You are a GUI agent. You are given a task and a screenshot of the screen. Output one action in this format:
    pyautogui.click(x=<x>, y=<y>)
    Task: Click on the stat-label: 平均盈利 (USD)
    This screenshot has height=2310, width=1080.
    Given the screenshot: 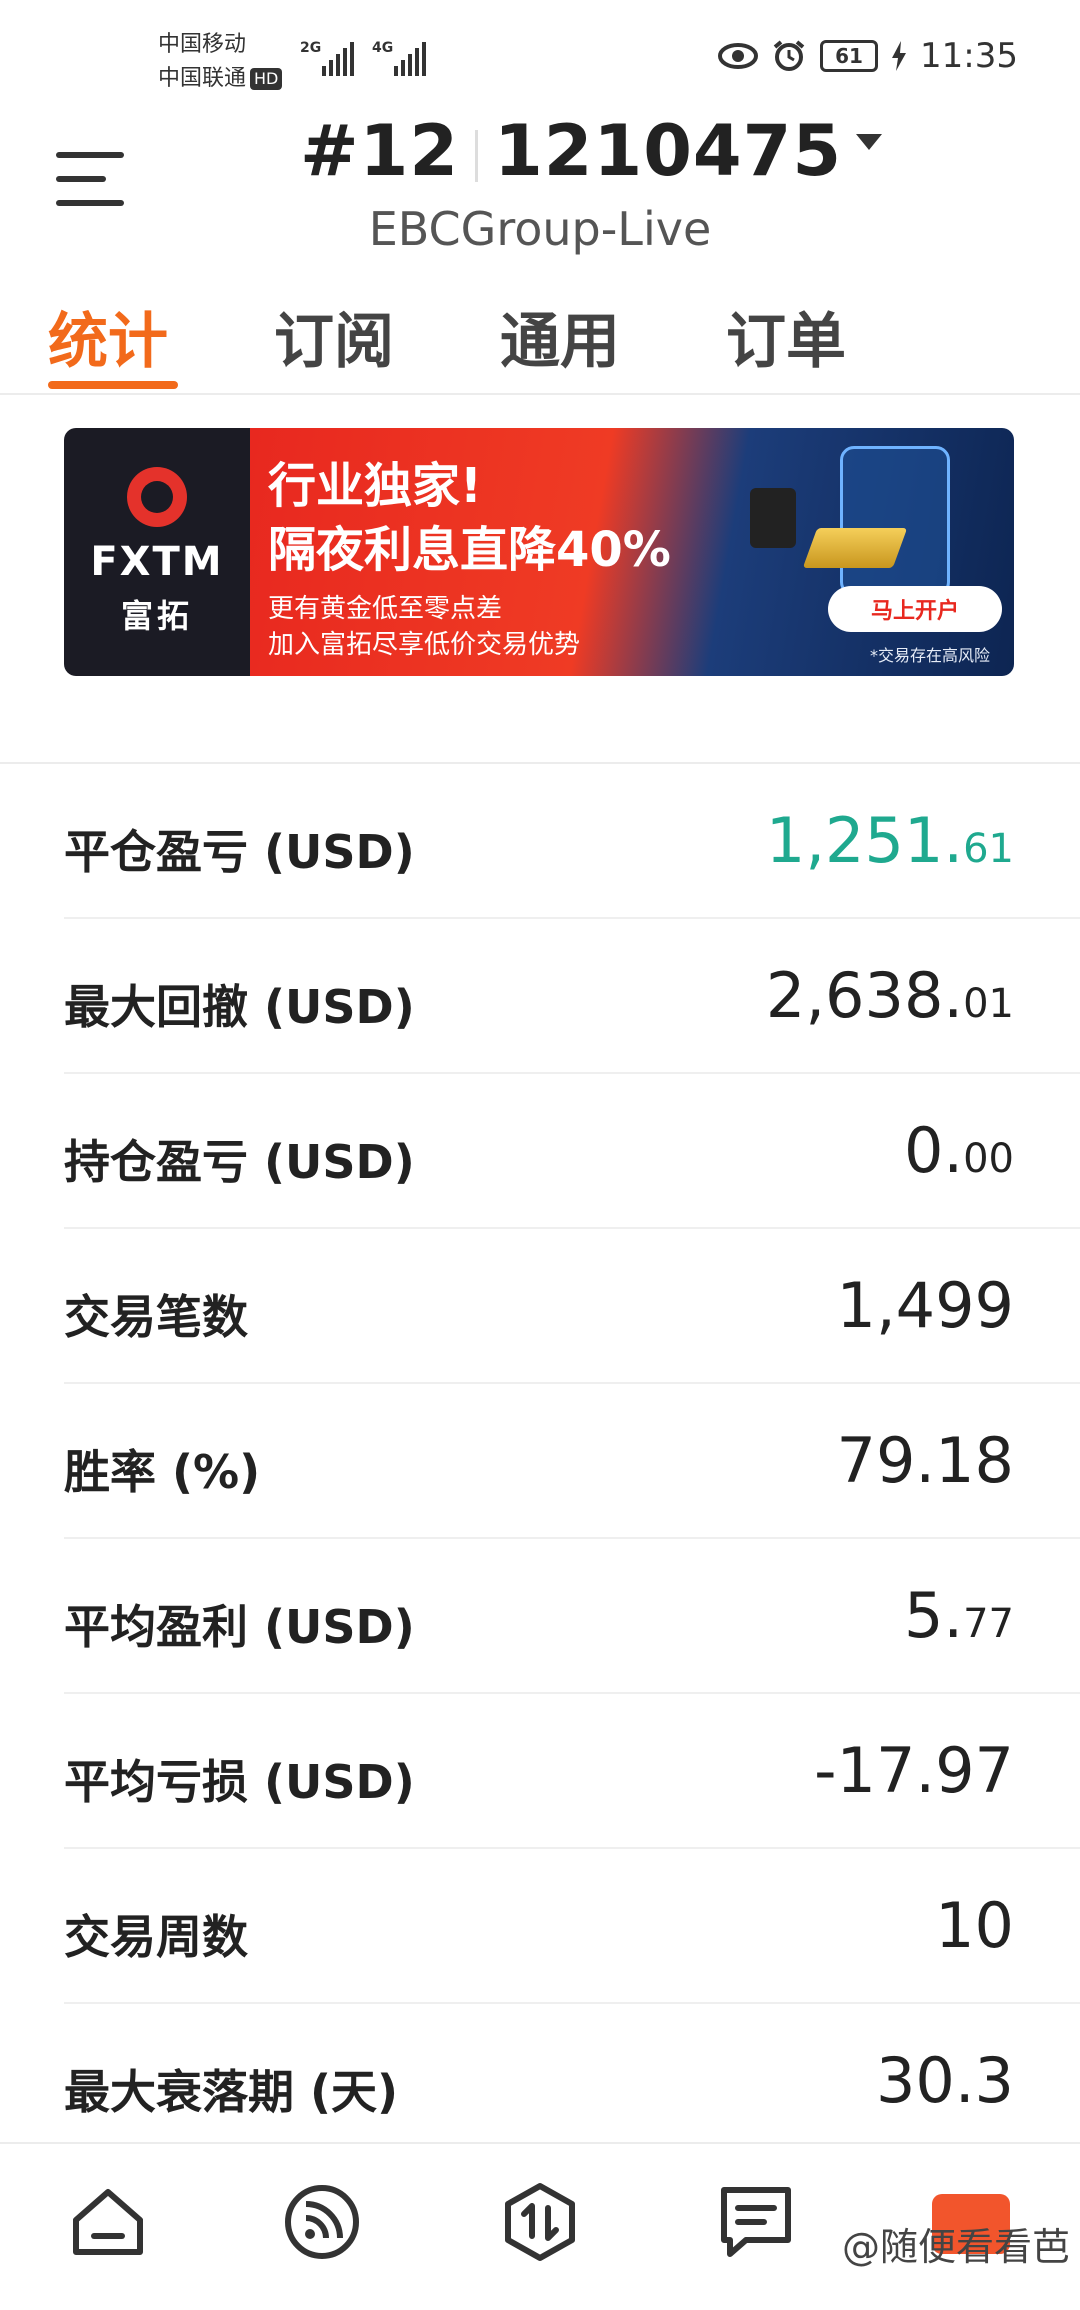 What is the action you would take?
    pyautogui.click(x=239, y=1627)
    